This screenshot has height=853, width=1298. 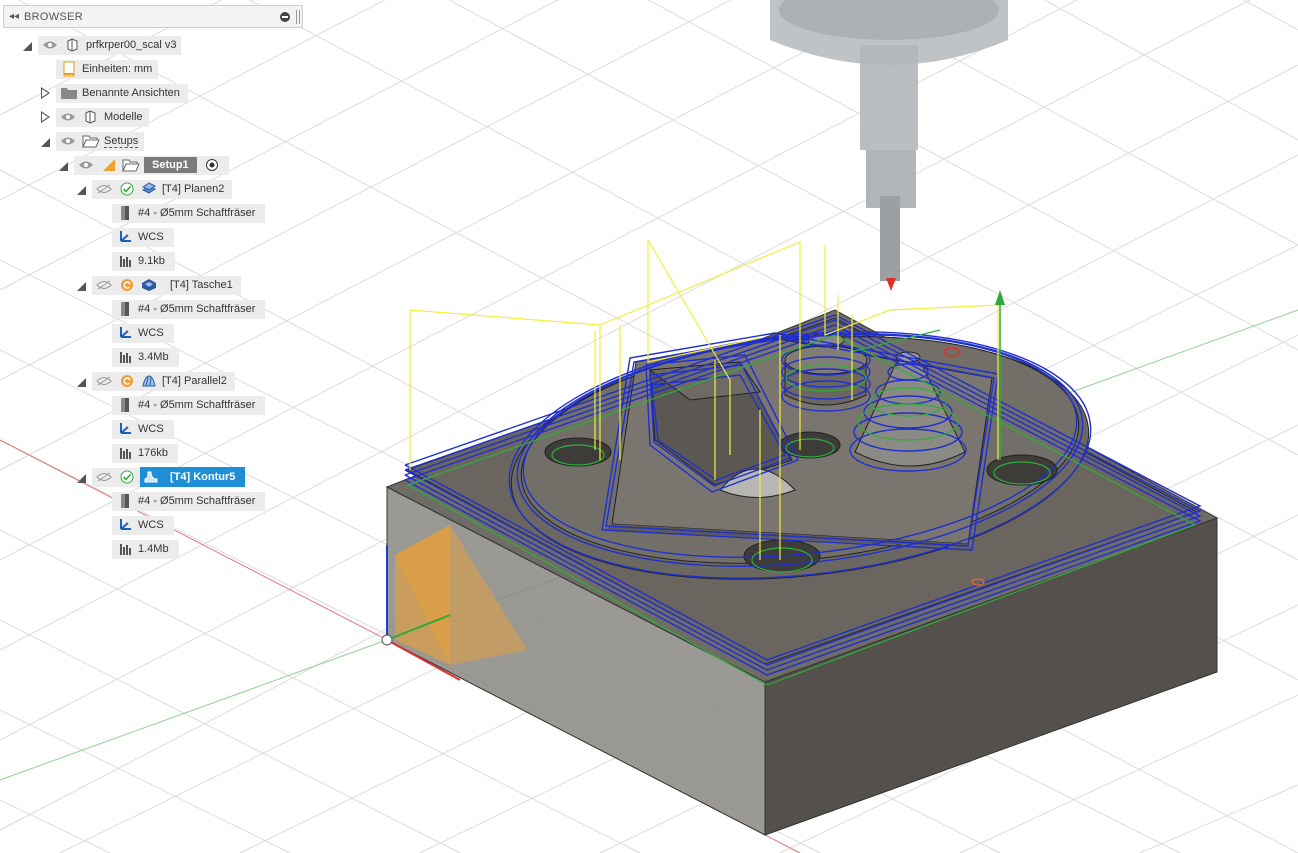 What do you see at coordinates (69, 69) in the screenshot?
I see `document-icon` at bounding box center [69, 69].